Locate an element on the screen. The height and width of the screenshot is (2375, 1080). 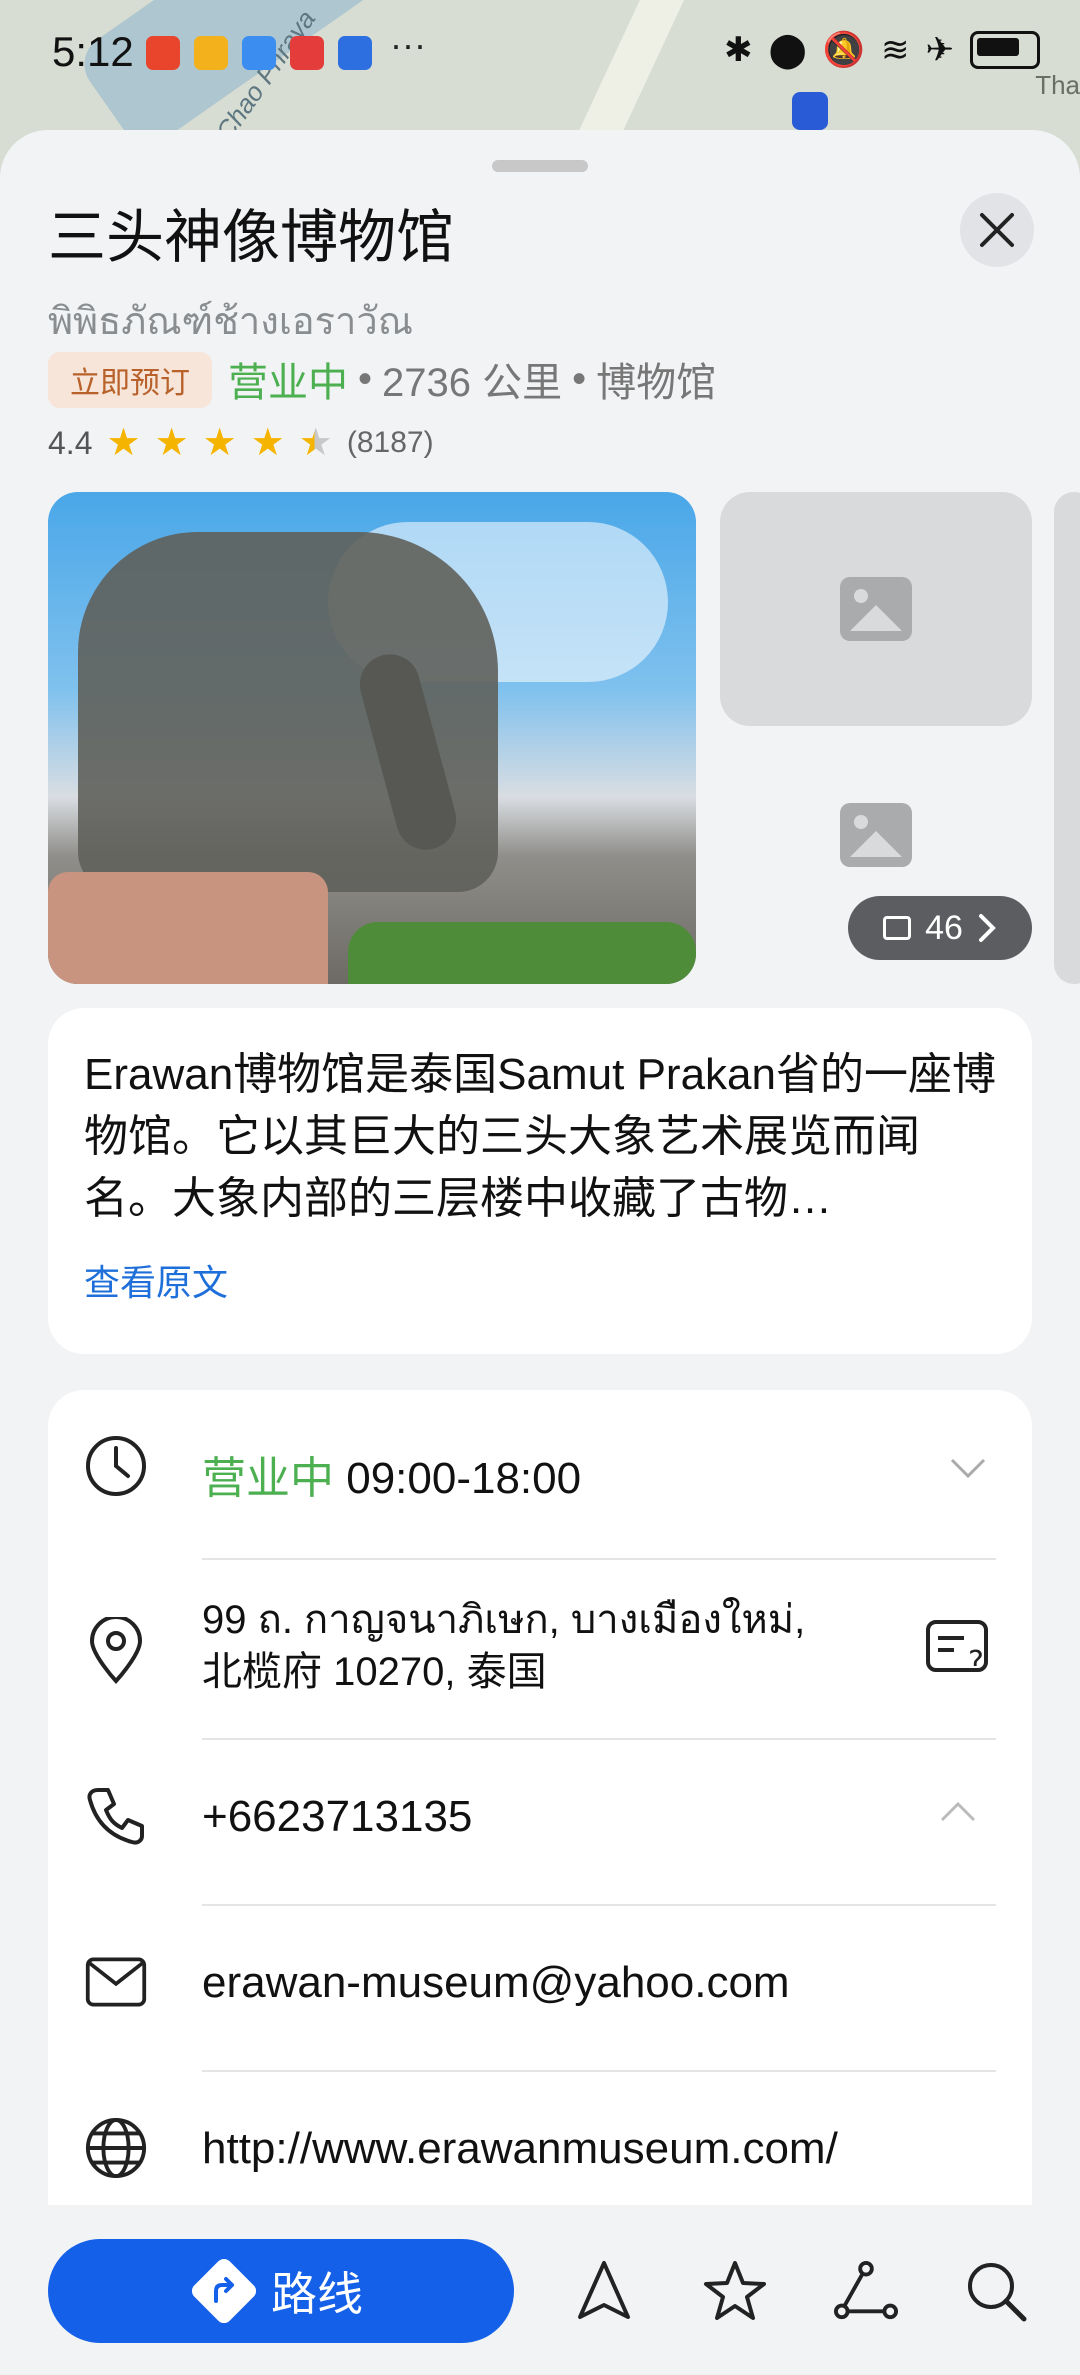
route-label: 路线 is located at coordinates (317, 2294).